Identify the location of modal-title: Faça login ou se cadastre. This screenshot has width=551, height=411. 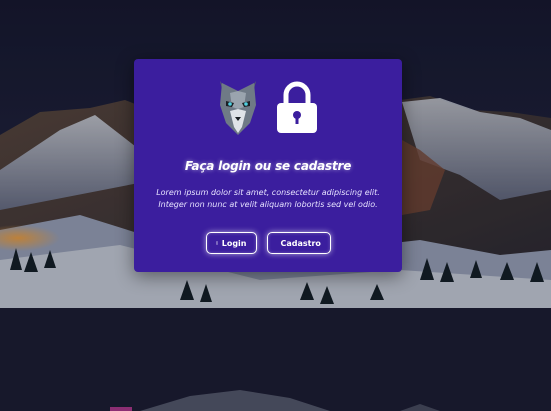
(268, 166).